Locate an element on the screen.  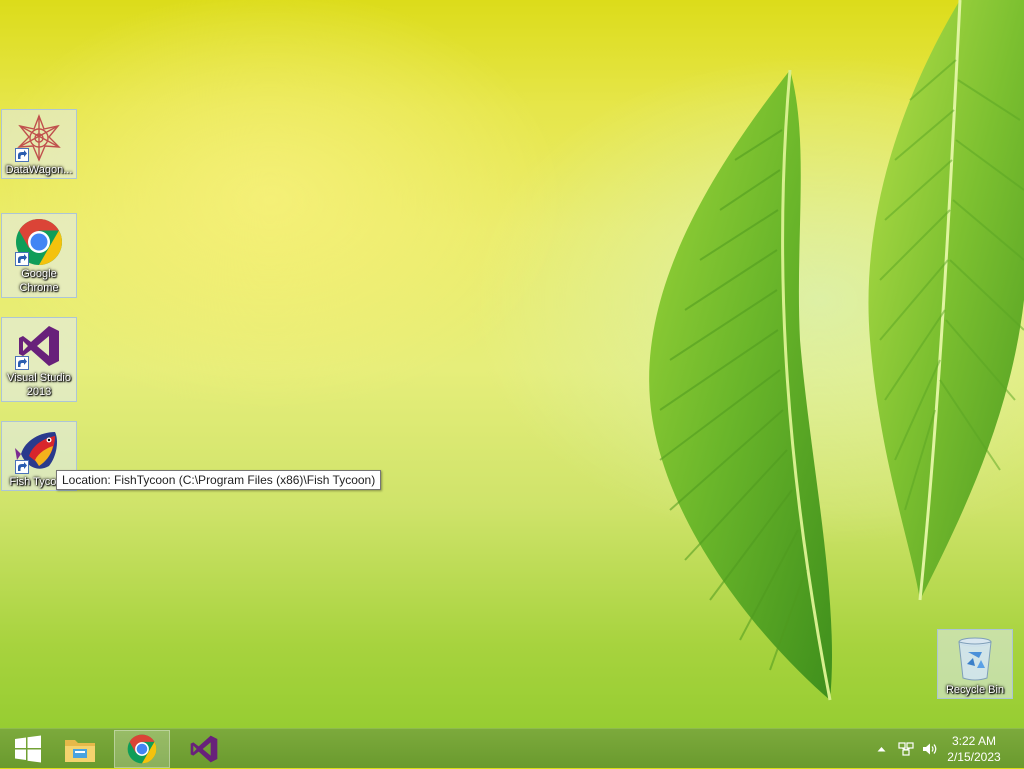
chevron-up-icon is located at coordinates (881, 749).